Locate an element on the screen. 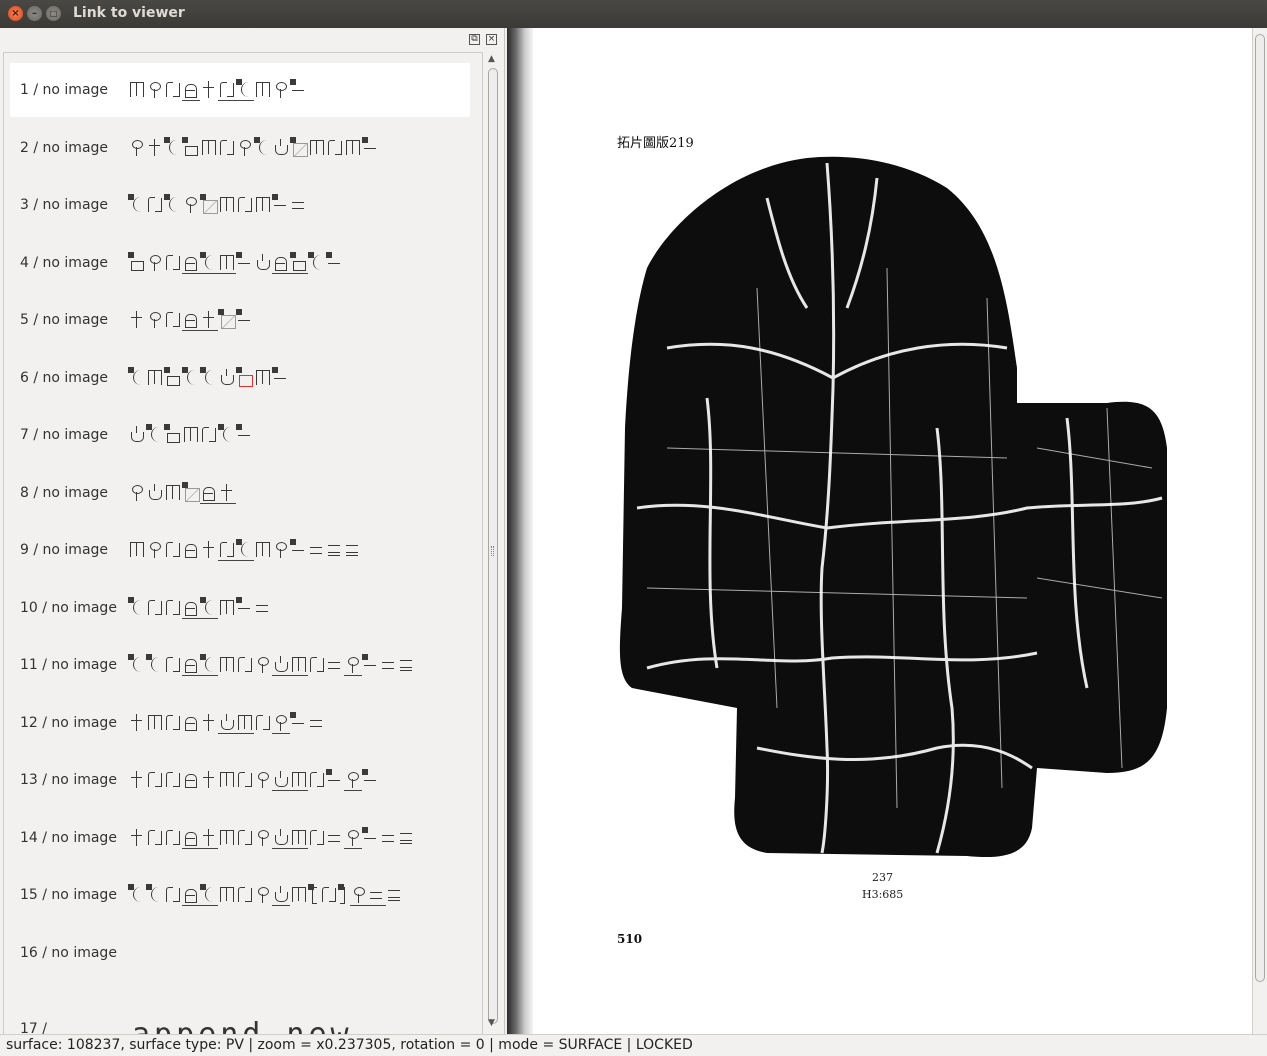  append-new-row: append new is located at coordinates (242, 1025).